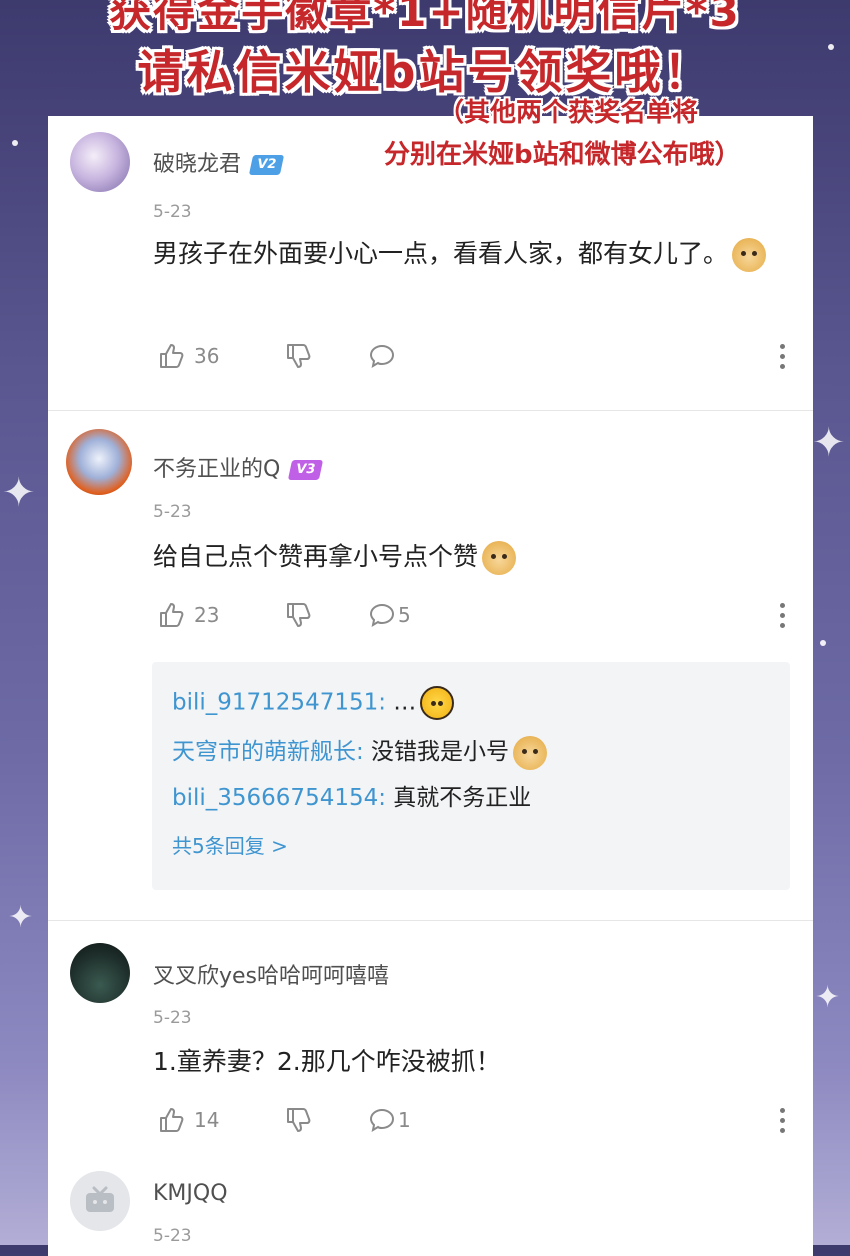 The width and height of the screenshot is (850, 1256). Describe the element at coordinates (207, 1120) in the screenshot. I see `like-count: 14` at that location.